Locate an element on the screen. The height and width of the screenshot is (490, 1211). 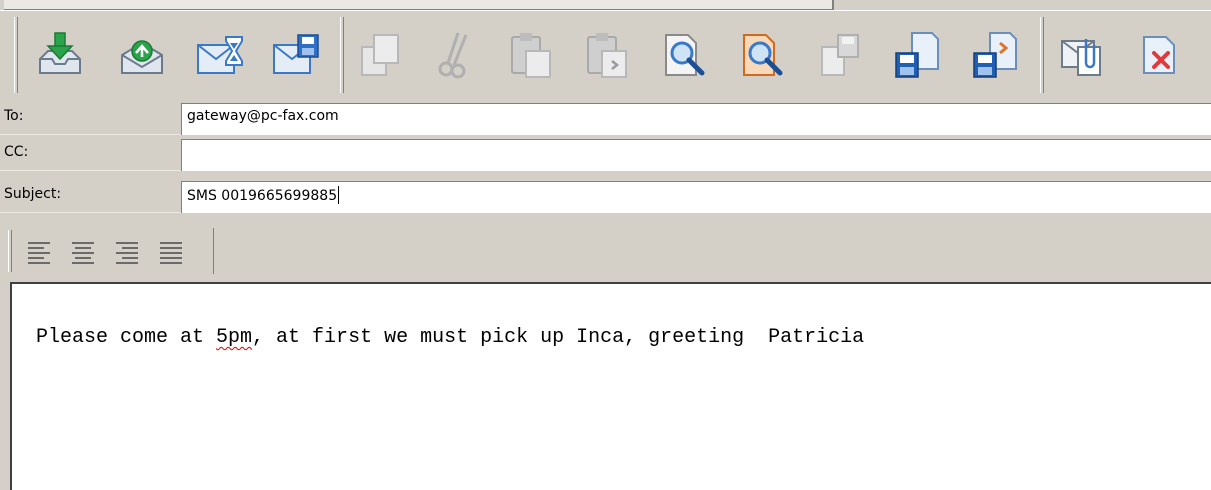
send-button is located at coordinates (142, 55).